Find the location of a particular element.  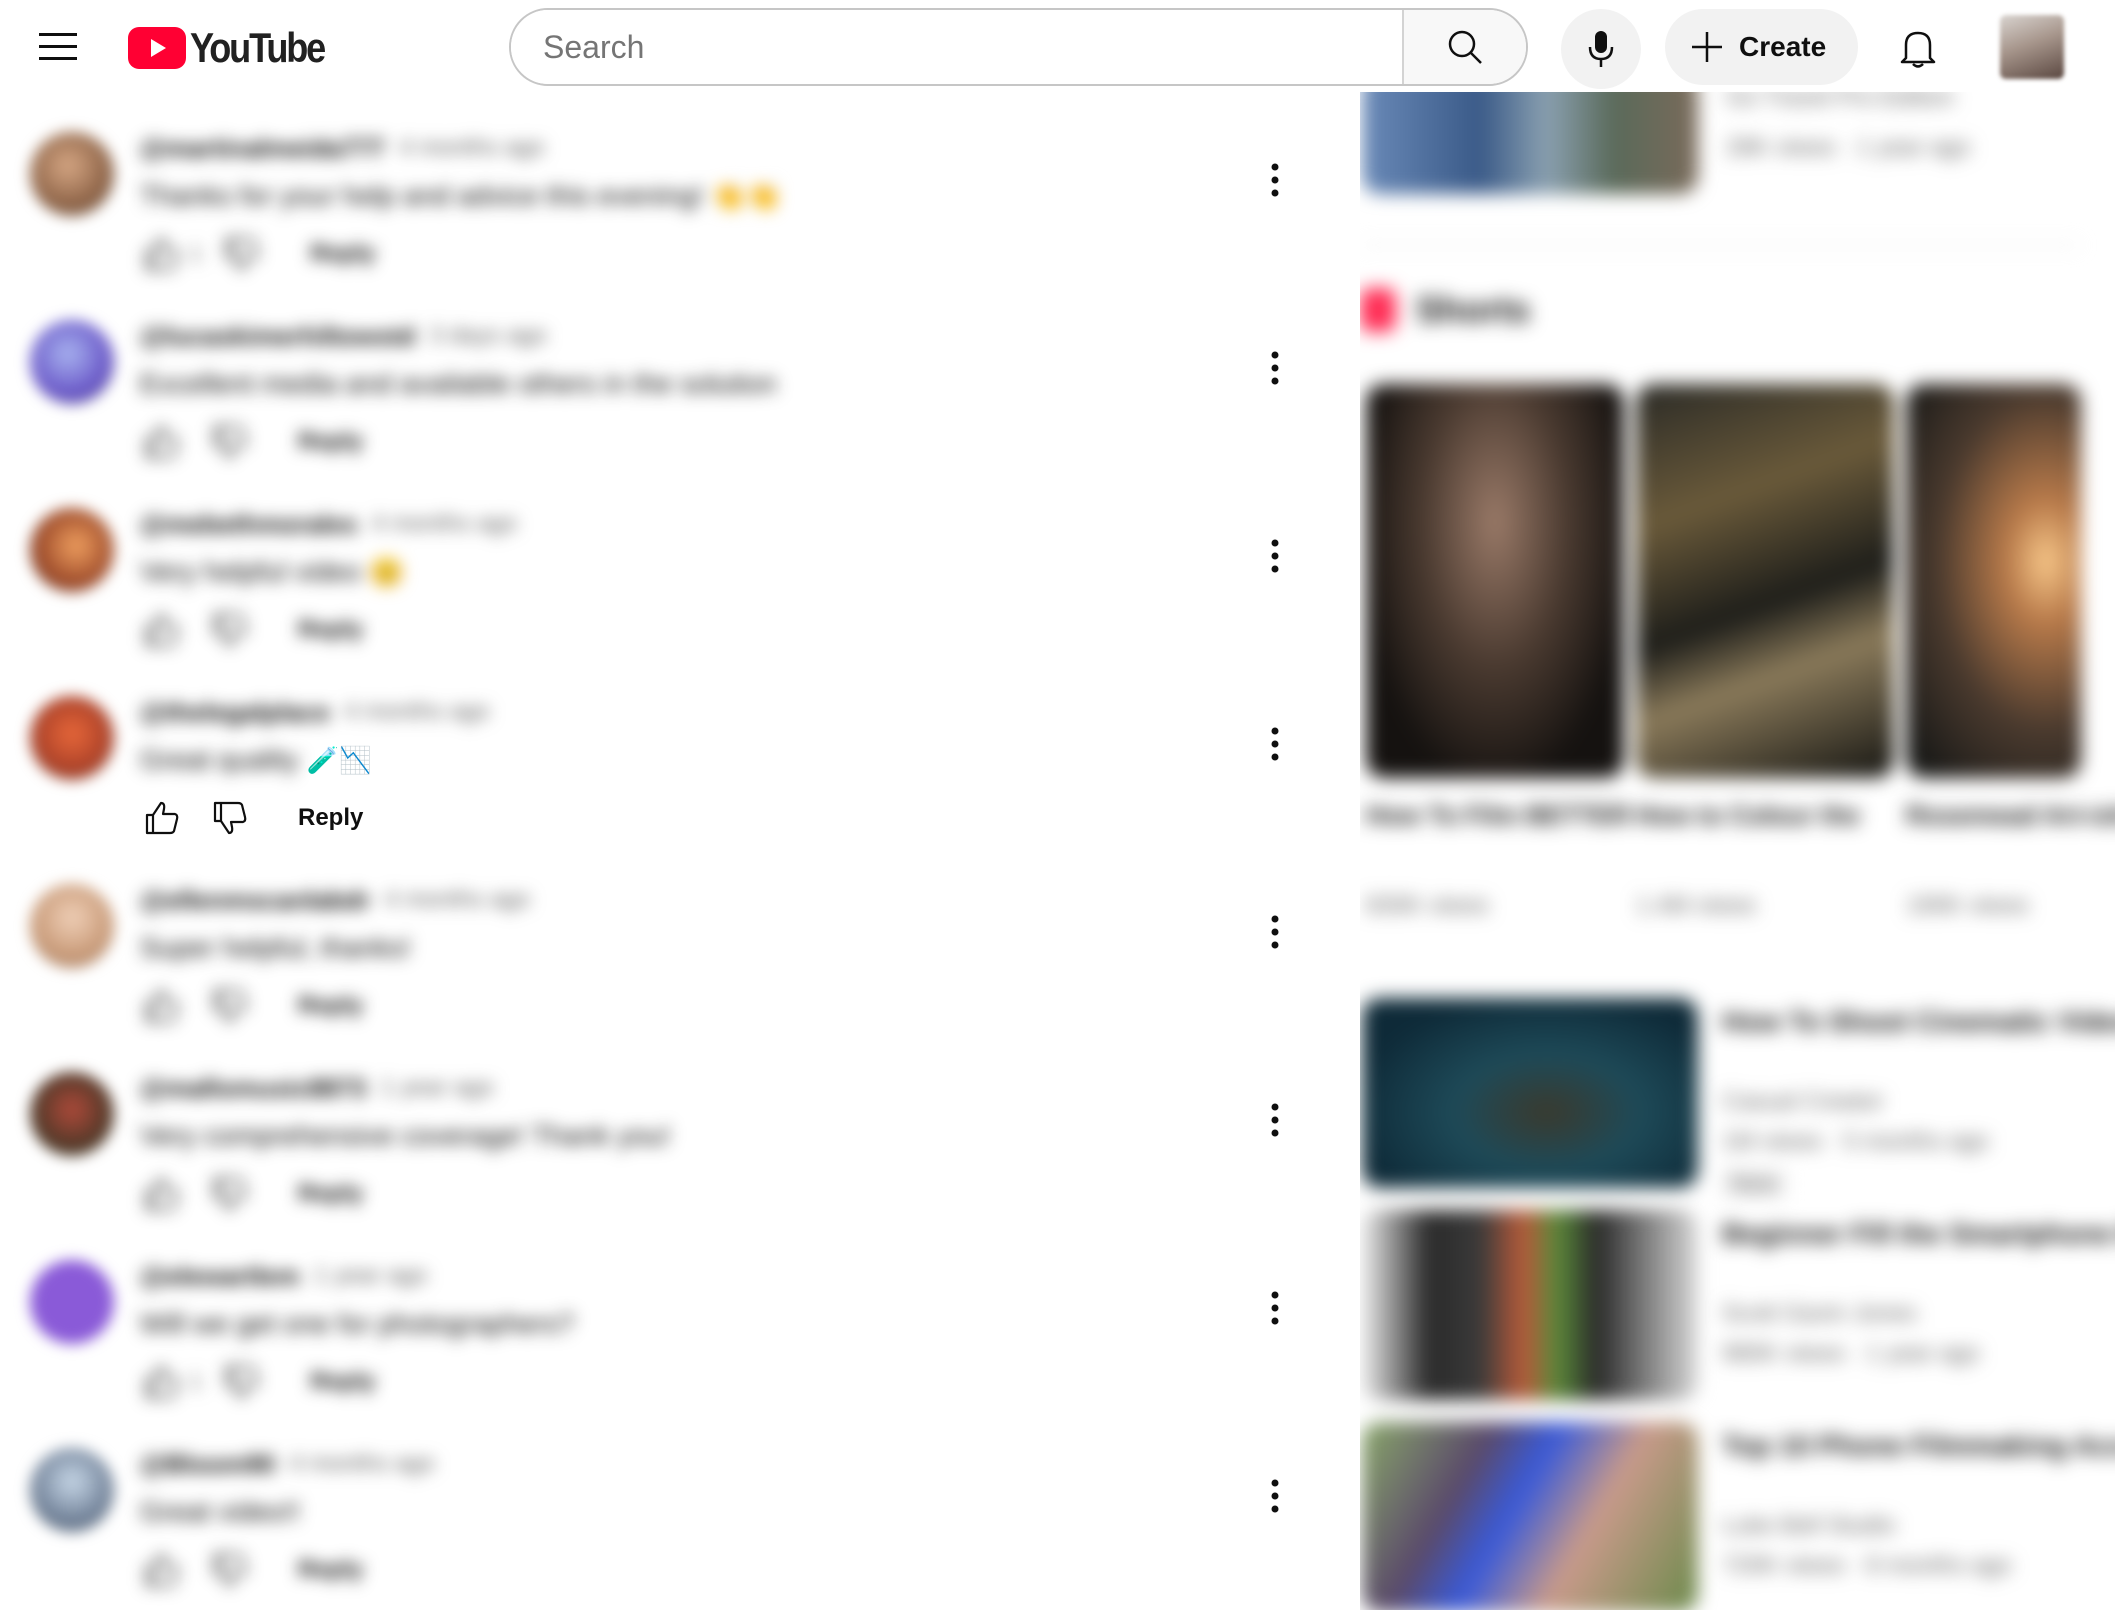

short-views: 830K views is located at coordinates (1427, 905).